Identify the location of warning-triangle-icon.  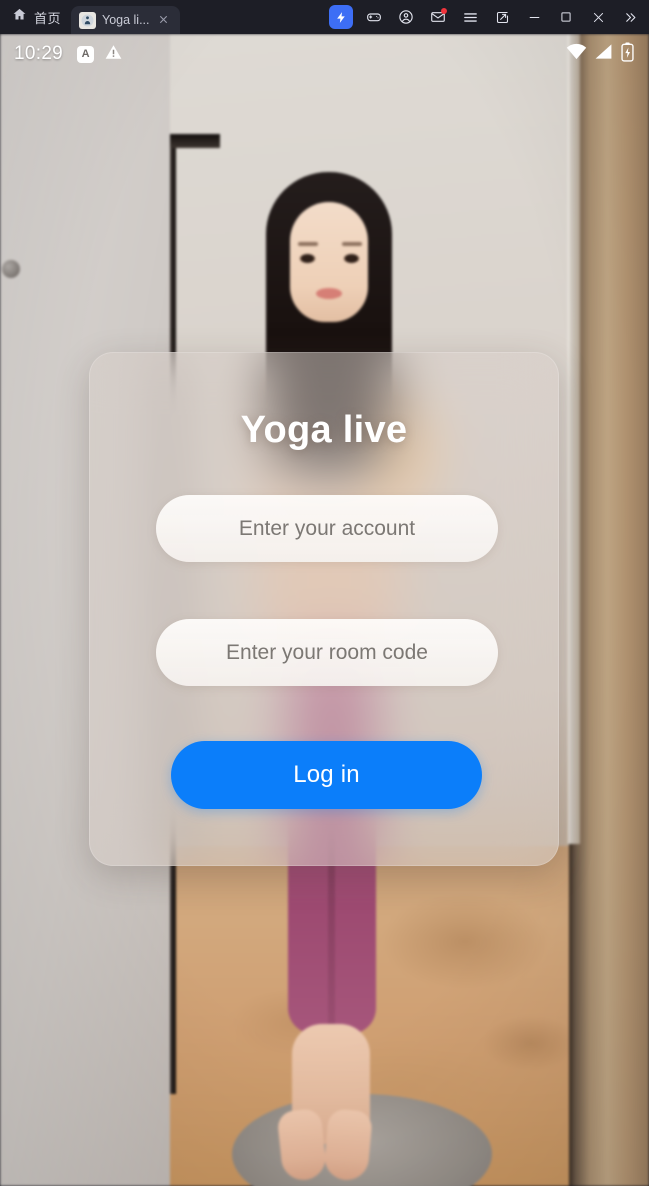
(113, 54).